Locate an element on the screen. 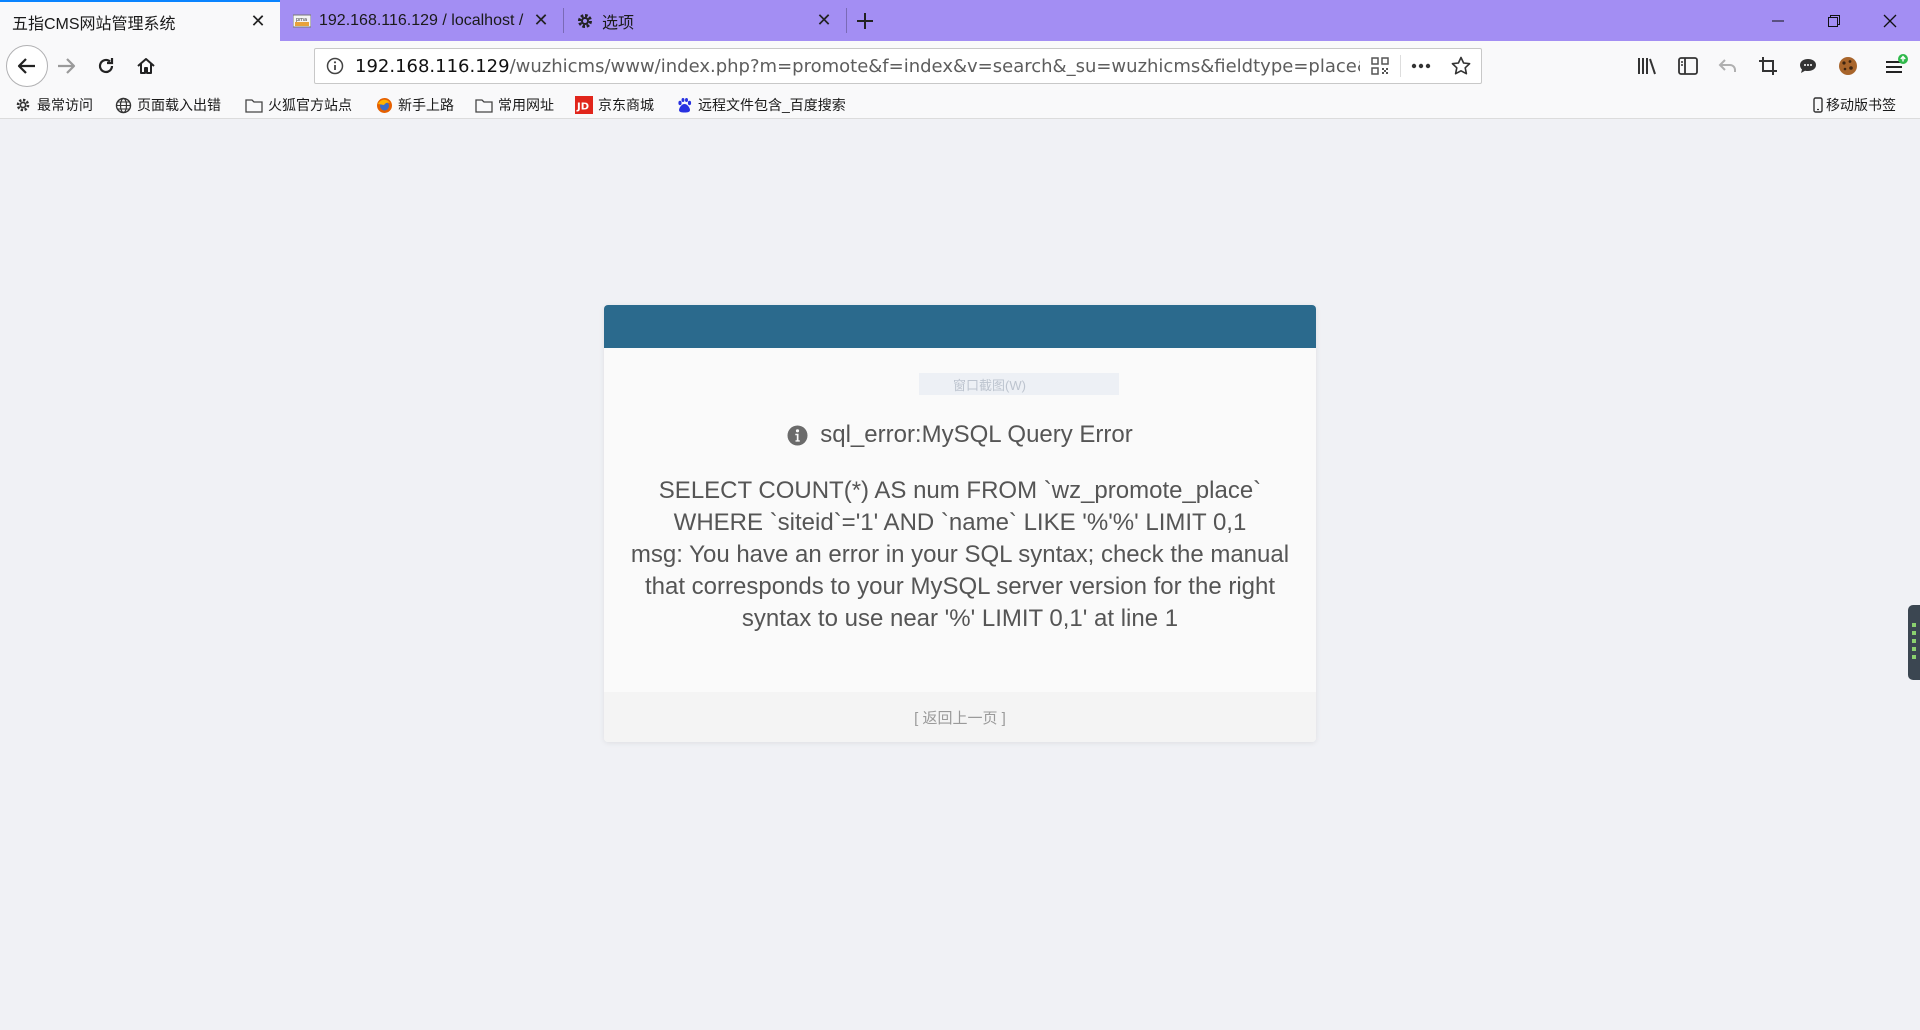 Image resolution: width=1920 pixels, height=1030 pixels. bookmark-firefox-official: 火狐官方站点 is located at coordinates (298, 105).